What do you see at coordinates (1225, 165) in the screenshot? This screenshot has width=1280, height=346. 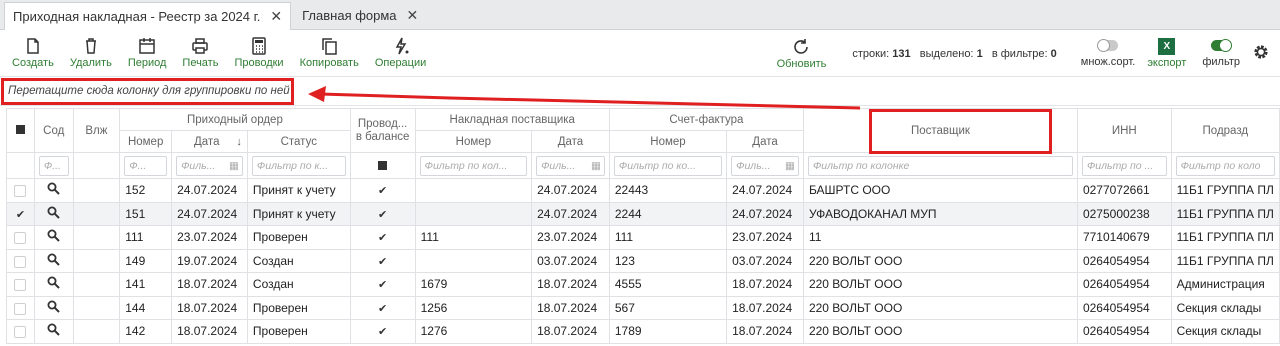 I see `filter-division-input: Фильтр по коло` at bounding box center [1225, 165].